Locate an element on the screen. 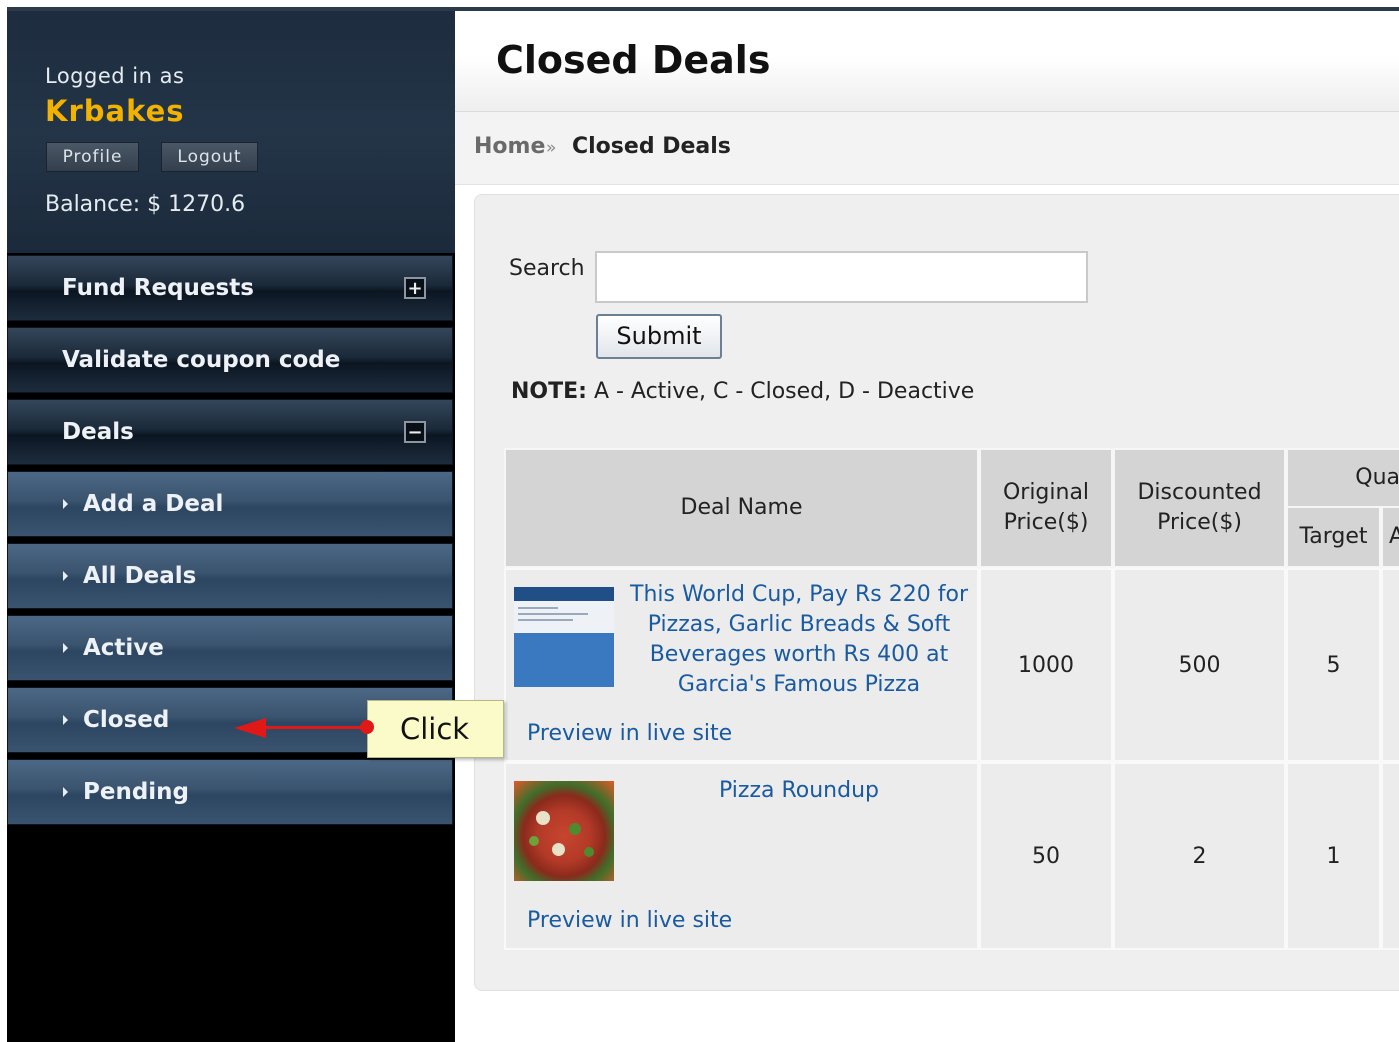 The width and height of the screenshot is (1399, 1042). expand-icon: + is located at coordinates (415, 288).